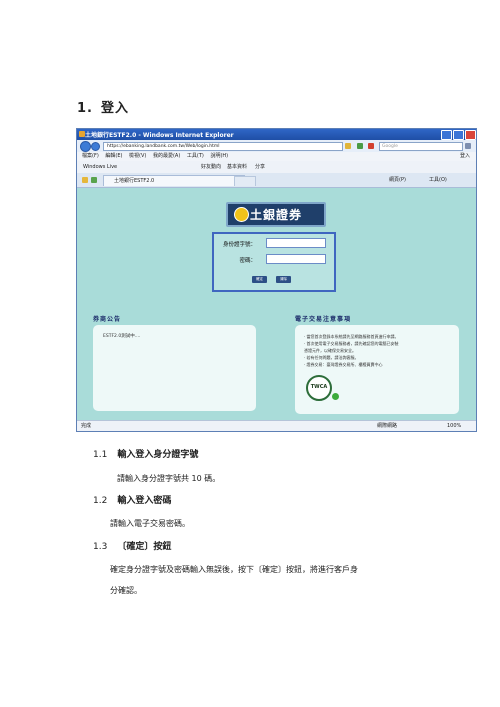 This screenshot has height=707, width=500. Describe the element at coordinates (245, 181) in the screenshot. I see `new-tab-button` at that location.